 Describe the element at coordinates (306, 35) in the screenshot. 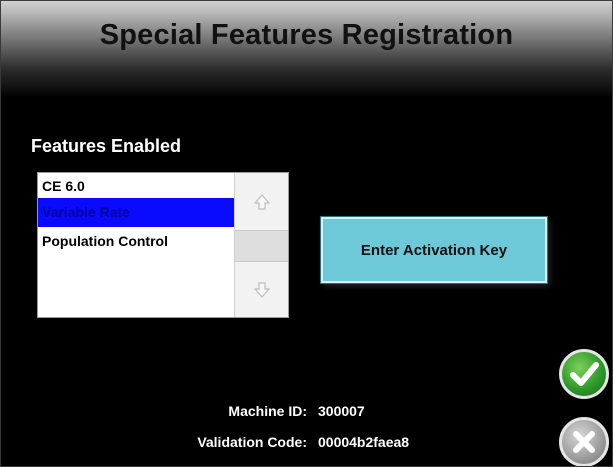

I see `page-title: Special Features Registration` at that location.